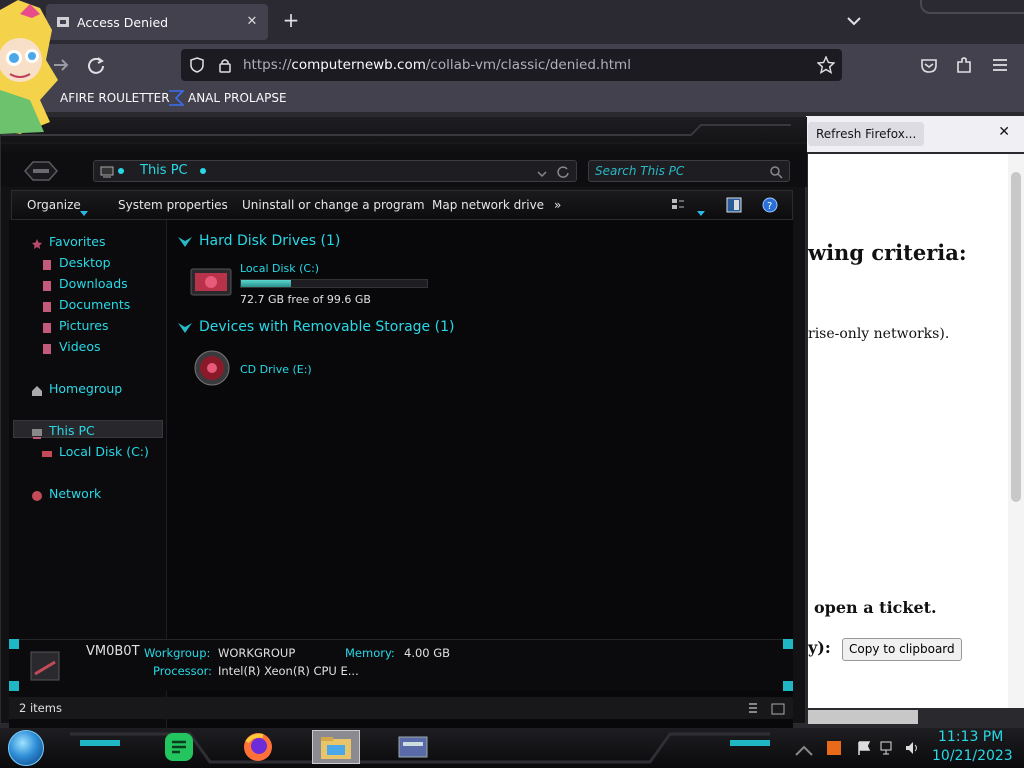  I want to click on bookmark-favicon-icon, so click(176, 100).